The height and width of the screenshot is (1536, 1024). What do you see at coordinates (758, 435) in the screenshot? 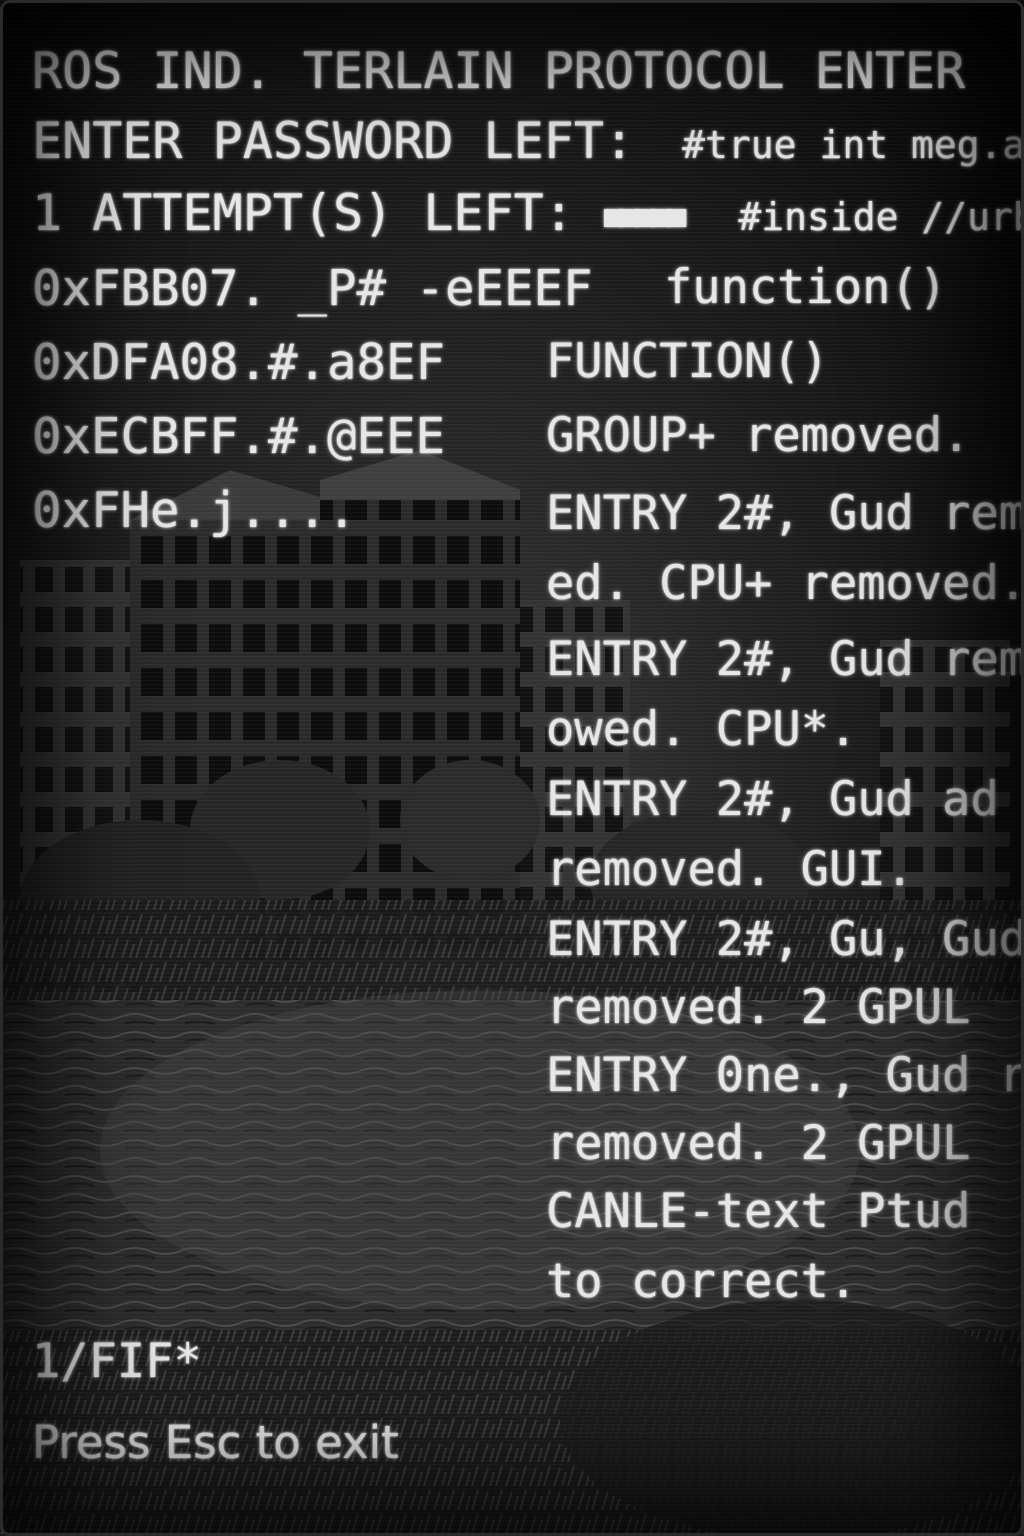
I see `hex-row-text: GROUP+ removed.` at bounding box center [758, 435].